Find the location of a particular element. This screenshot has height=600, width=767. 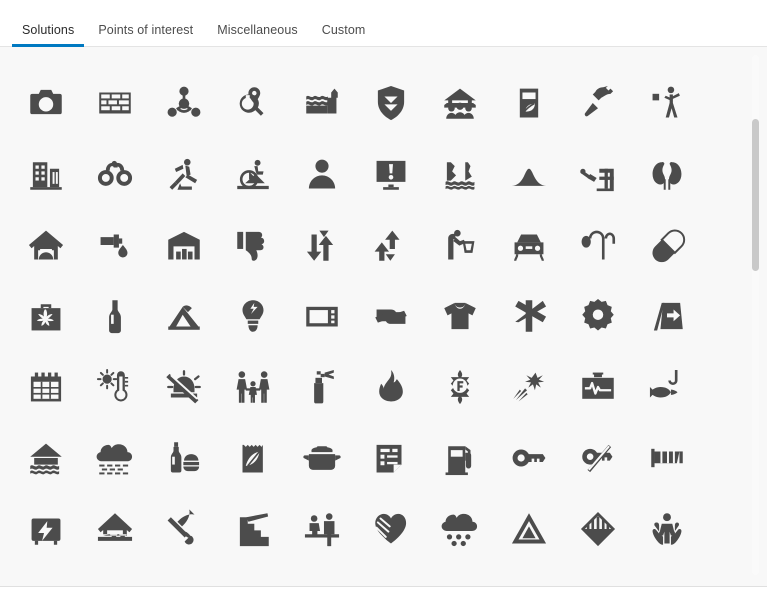

thumbs-down-icon is located at coordinates (250, 246).